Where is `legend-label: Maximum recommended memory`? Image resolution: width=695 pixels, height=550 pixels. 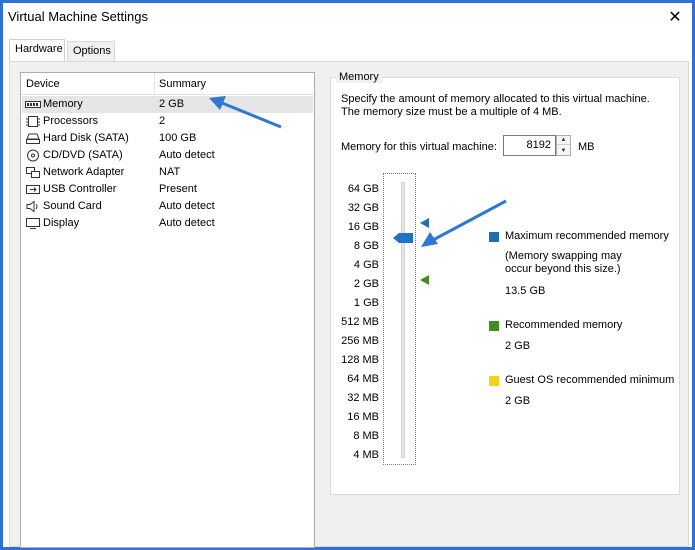
legend-label: Maximum recommended memory is located at coordinates (587, 236).